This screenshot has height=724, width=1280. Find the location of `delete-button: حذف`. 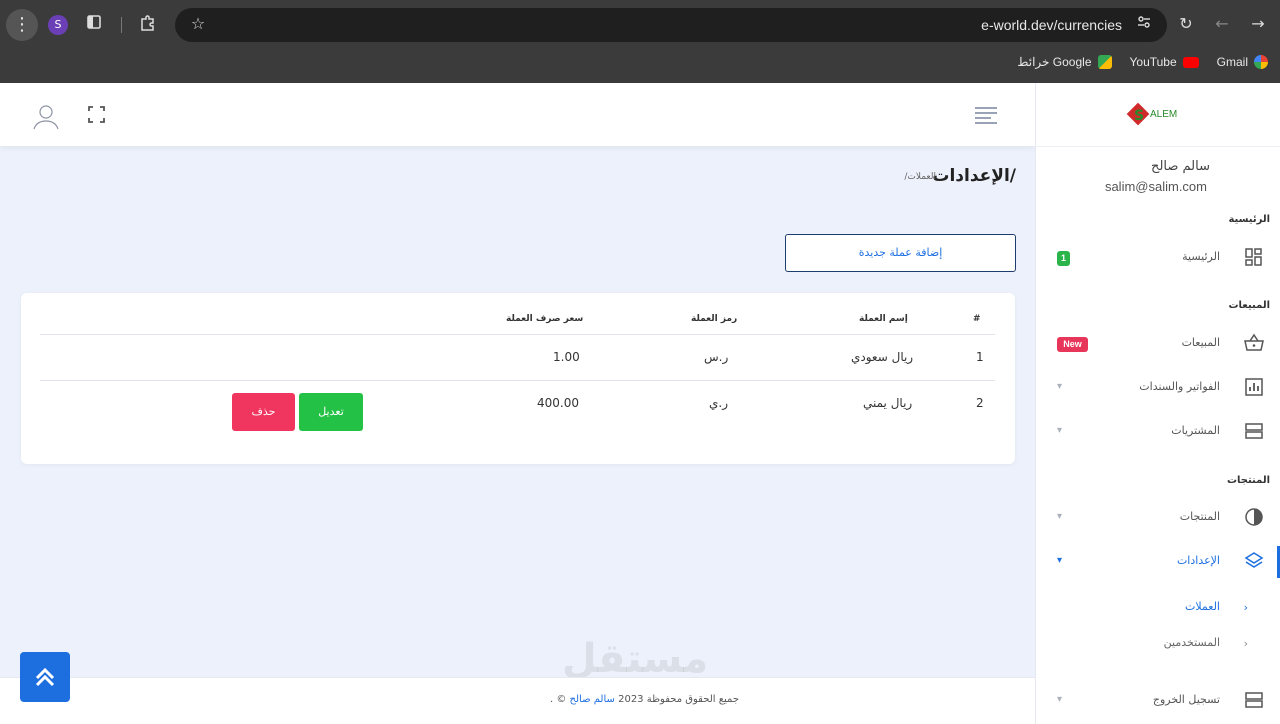

delete-button: حذف is located at coordinates (263, 412).